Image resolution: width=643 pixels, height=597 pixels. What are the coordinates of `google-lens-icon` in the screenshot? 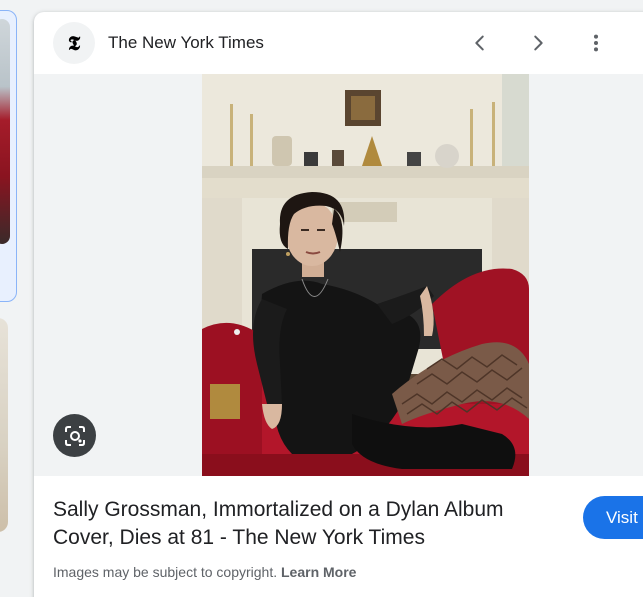 It's located at (74, 435).